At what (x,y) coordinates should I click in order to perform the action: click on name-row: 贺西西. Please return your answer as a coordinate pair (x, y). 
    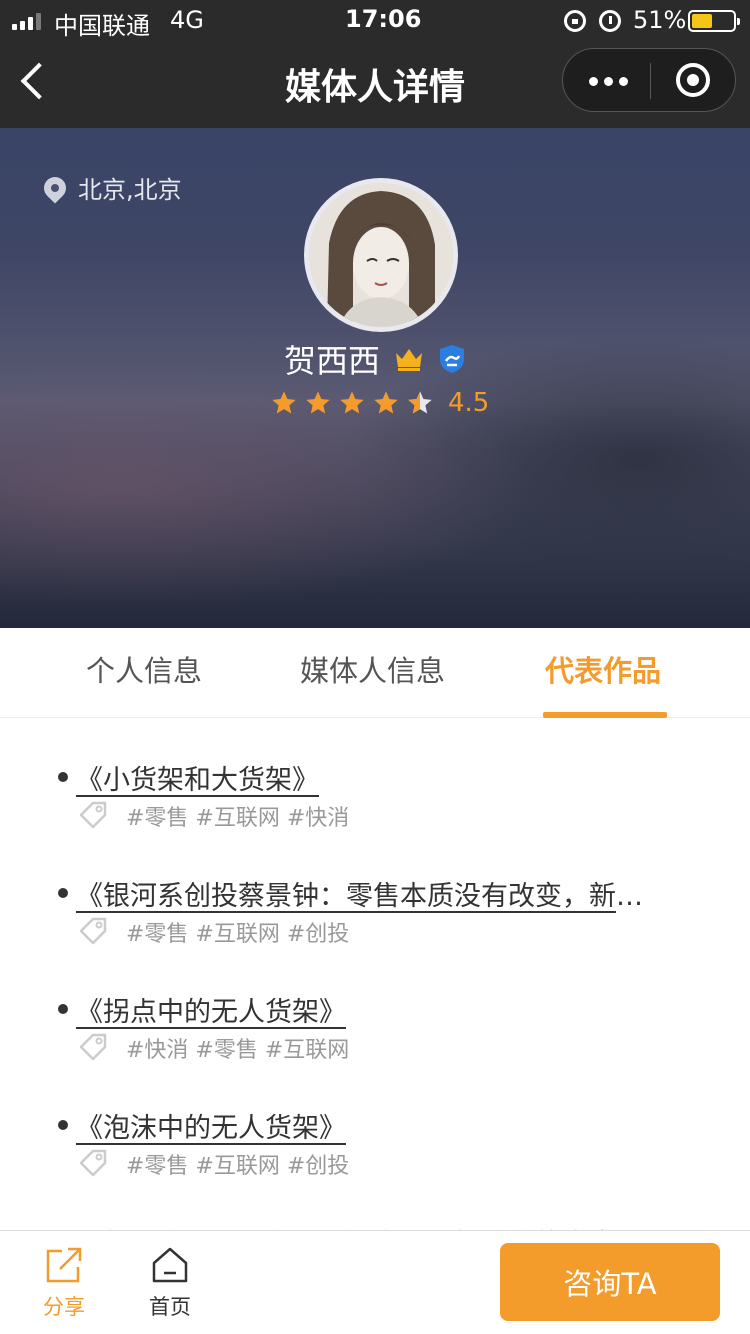
    Looking at the image, I should click on (375, 359).